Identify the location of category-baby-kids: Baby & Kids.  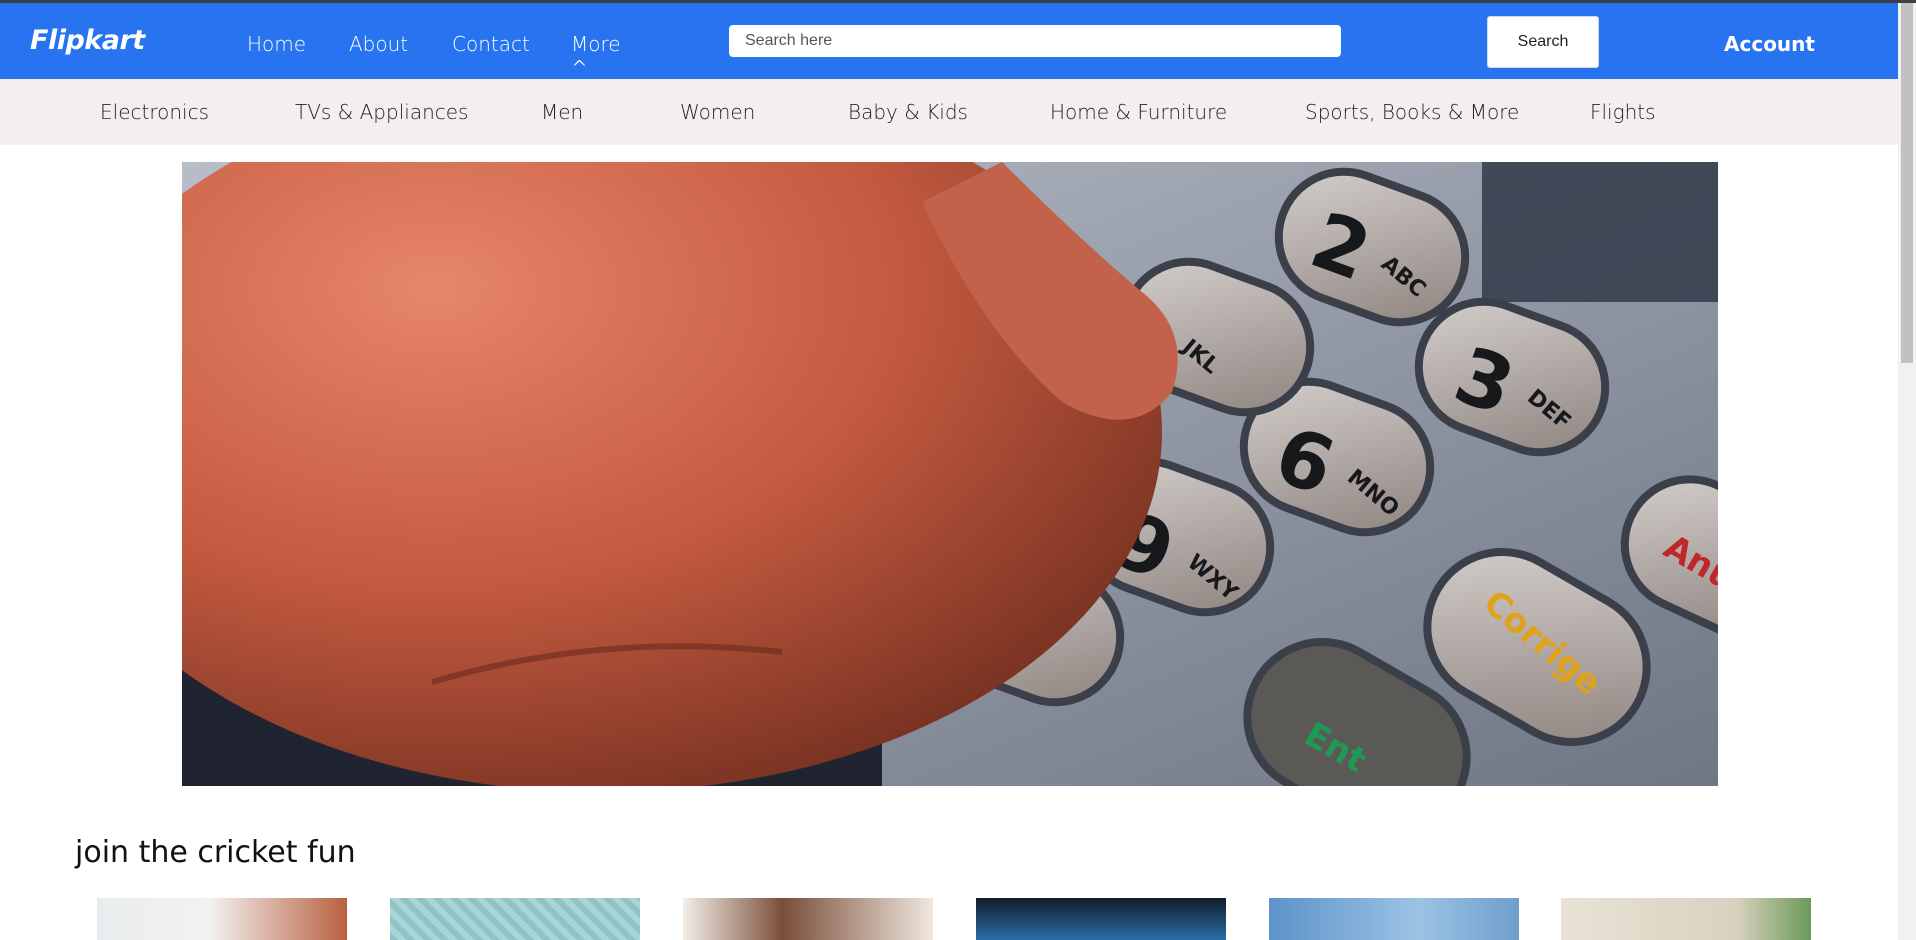
(908, 112).